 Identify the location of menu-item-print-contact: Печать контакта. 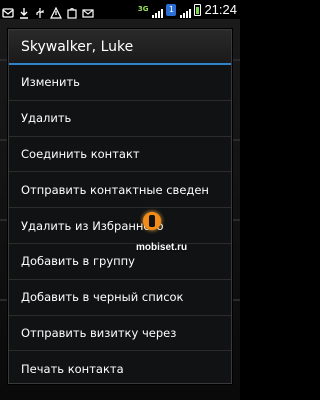
(120, 369).